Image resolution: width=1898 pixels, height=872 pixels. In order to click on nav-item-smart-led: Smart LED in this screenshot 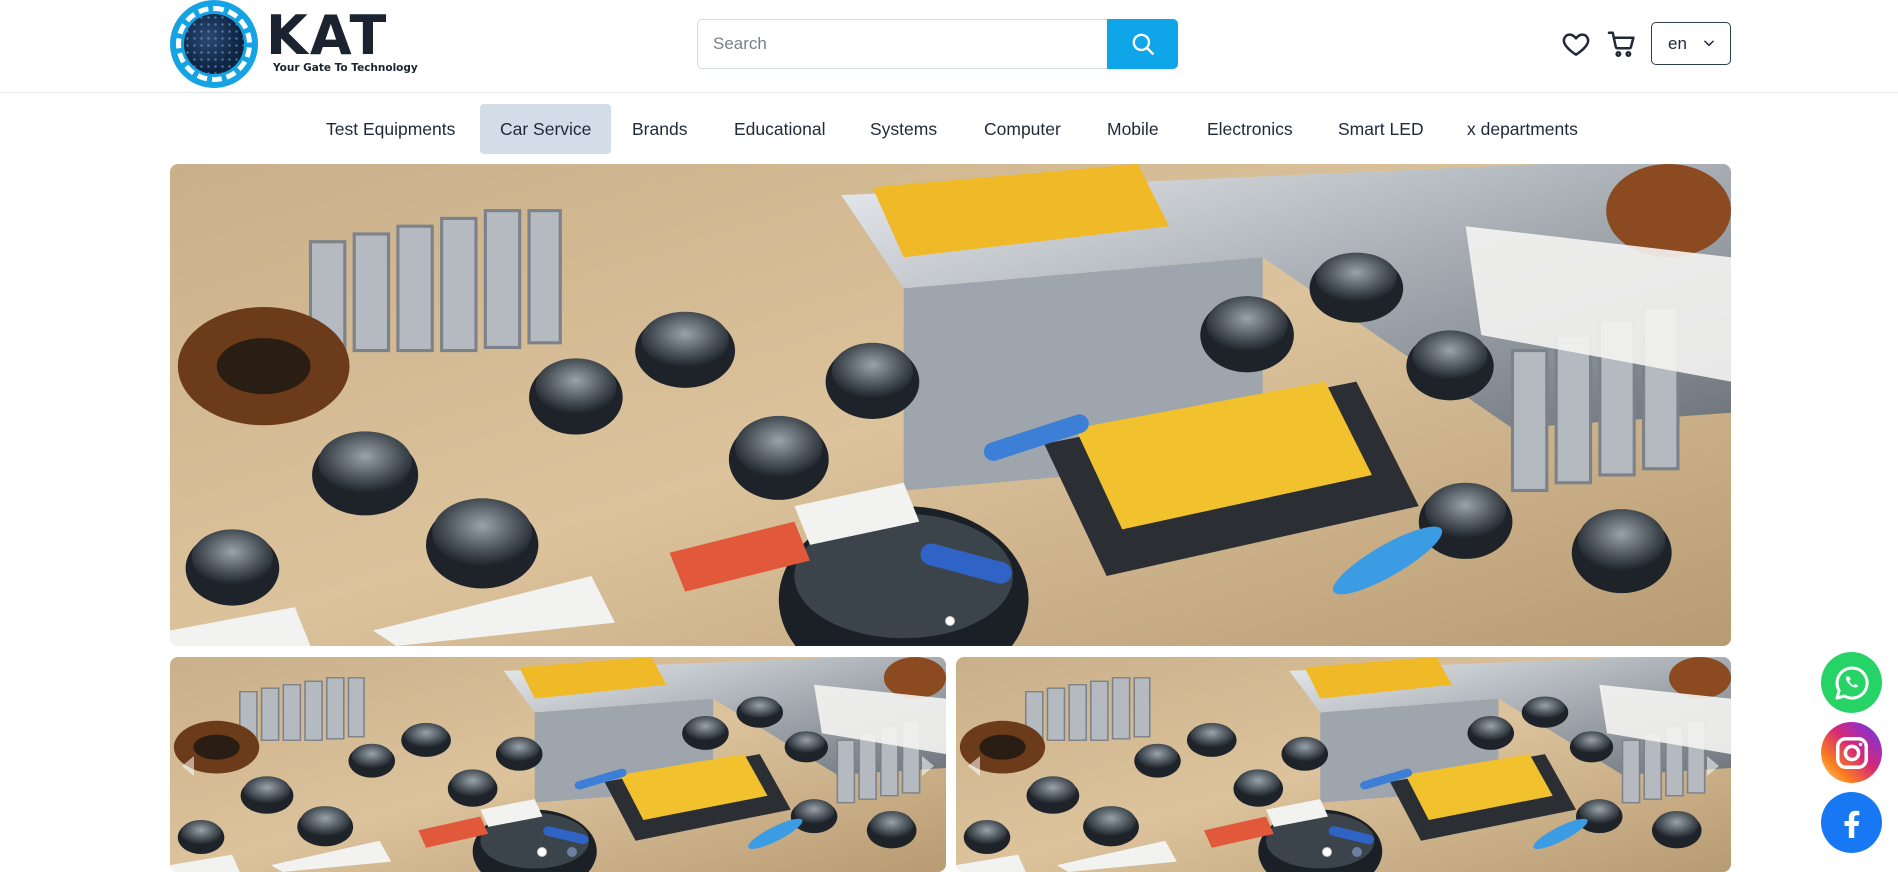, I will do `click(1381, 129)`.